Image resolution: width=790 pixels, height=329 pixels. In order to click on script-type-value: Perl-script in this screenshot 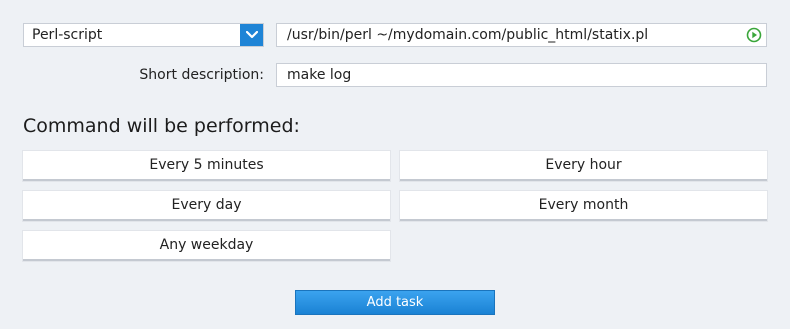, I will do `click(67, 35)`.